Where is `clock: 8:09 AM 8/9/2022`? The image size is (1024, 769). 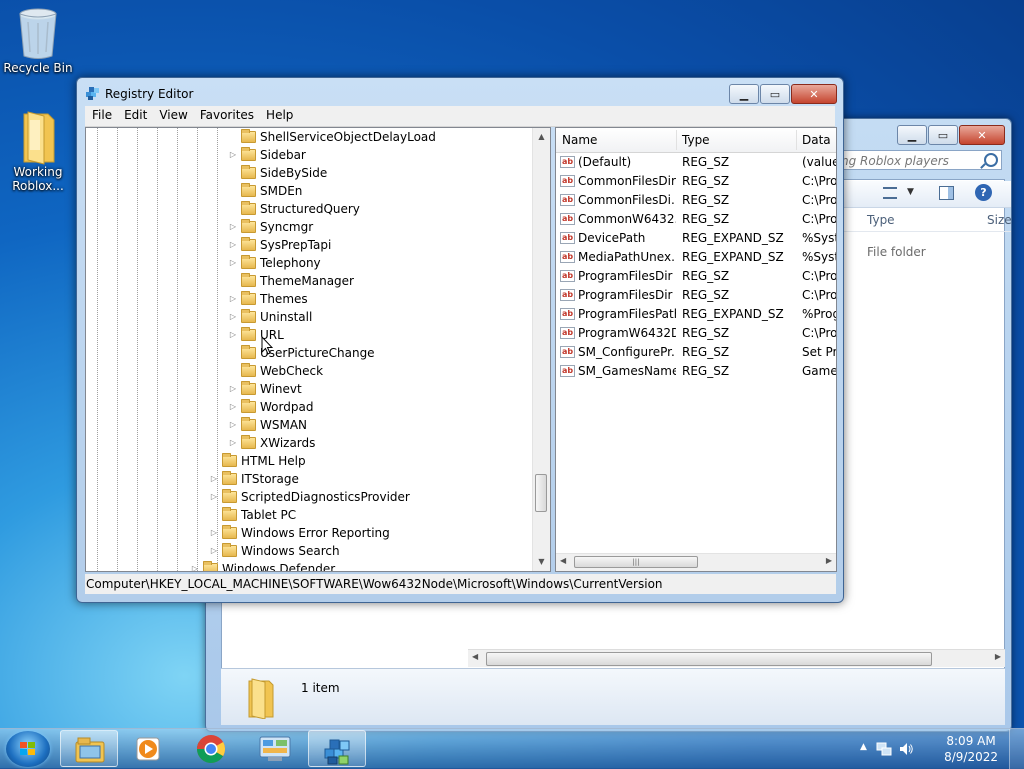 clock: 8:09 AM 8/9/2022 is located at coordinates (971, 749).